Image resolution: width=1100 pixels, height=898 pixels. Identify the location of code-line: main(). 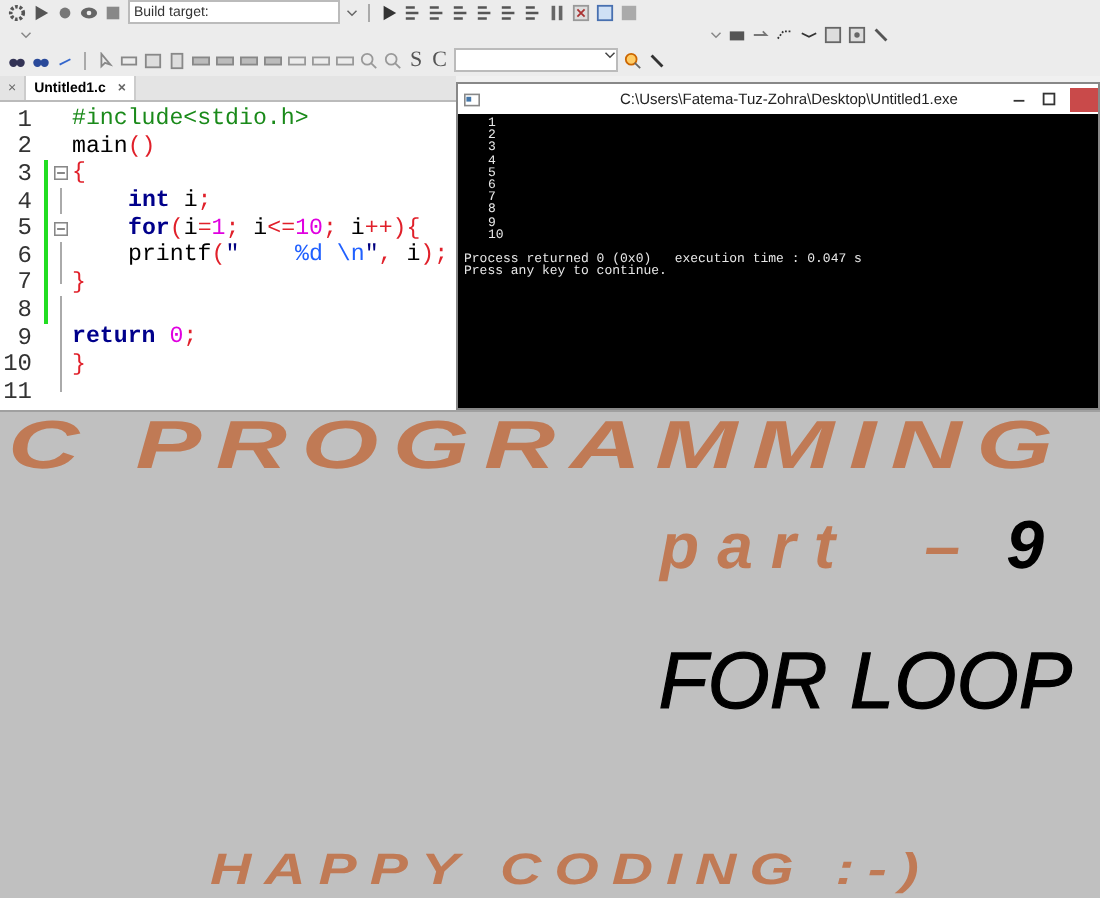
(114, 146).